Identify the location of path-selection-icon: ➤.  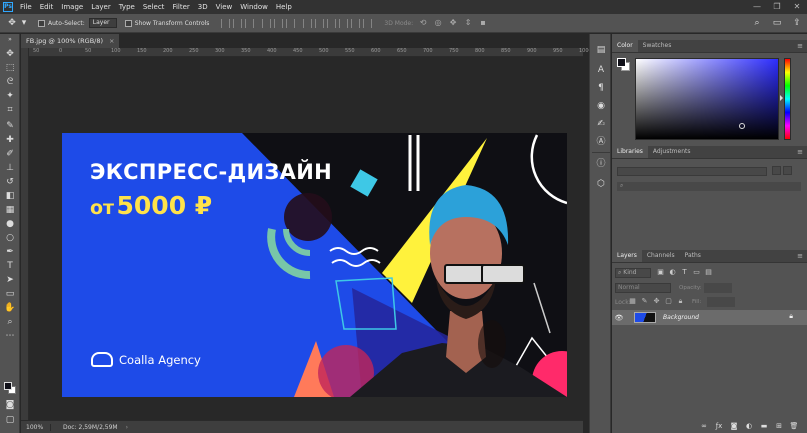
(10, 280).